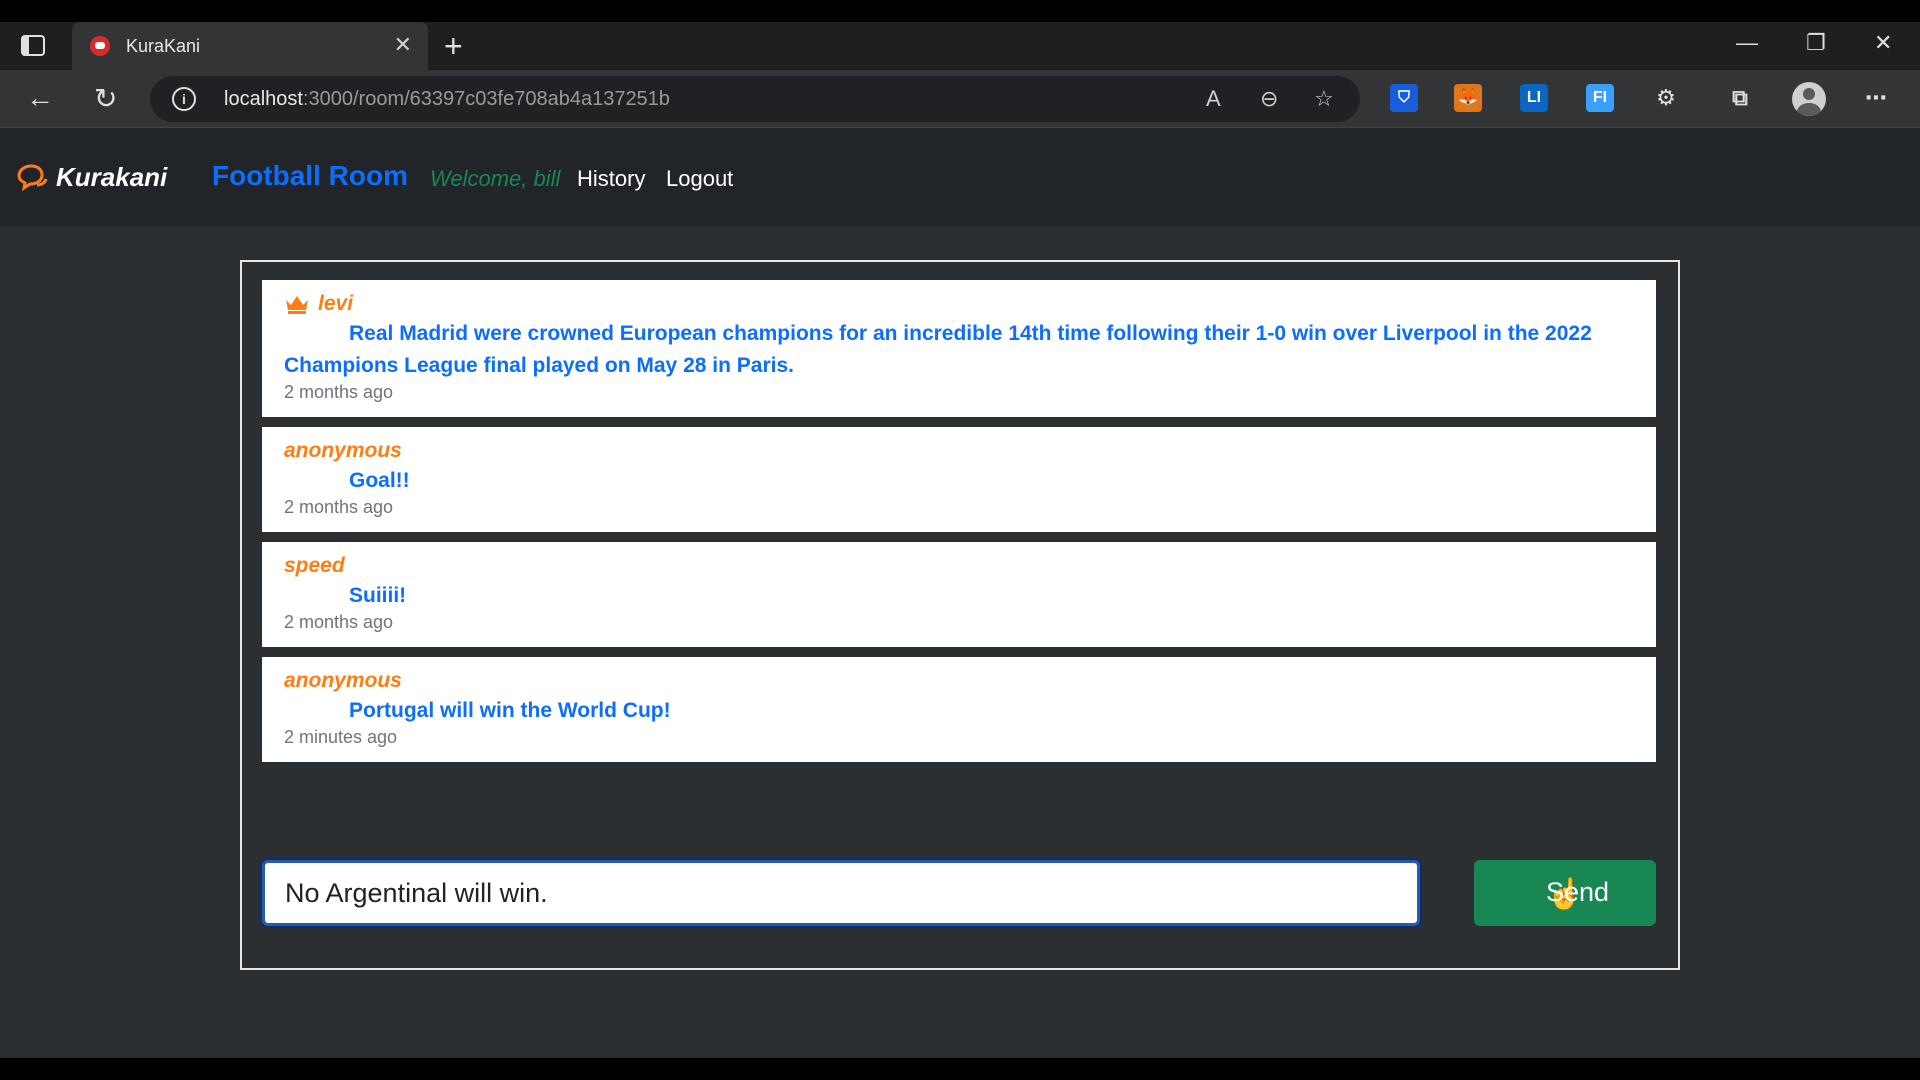 The image size is (1920, 1080). What do you see at coordinates (163, 46) in the screenshot?
I see `tab-title: KuraKani` at bounding box center [163, 46].